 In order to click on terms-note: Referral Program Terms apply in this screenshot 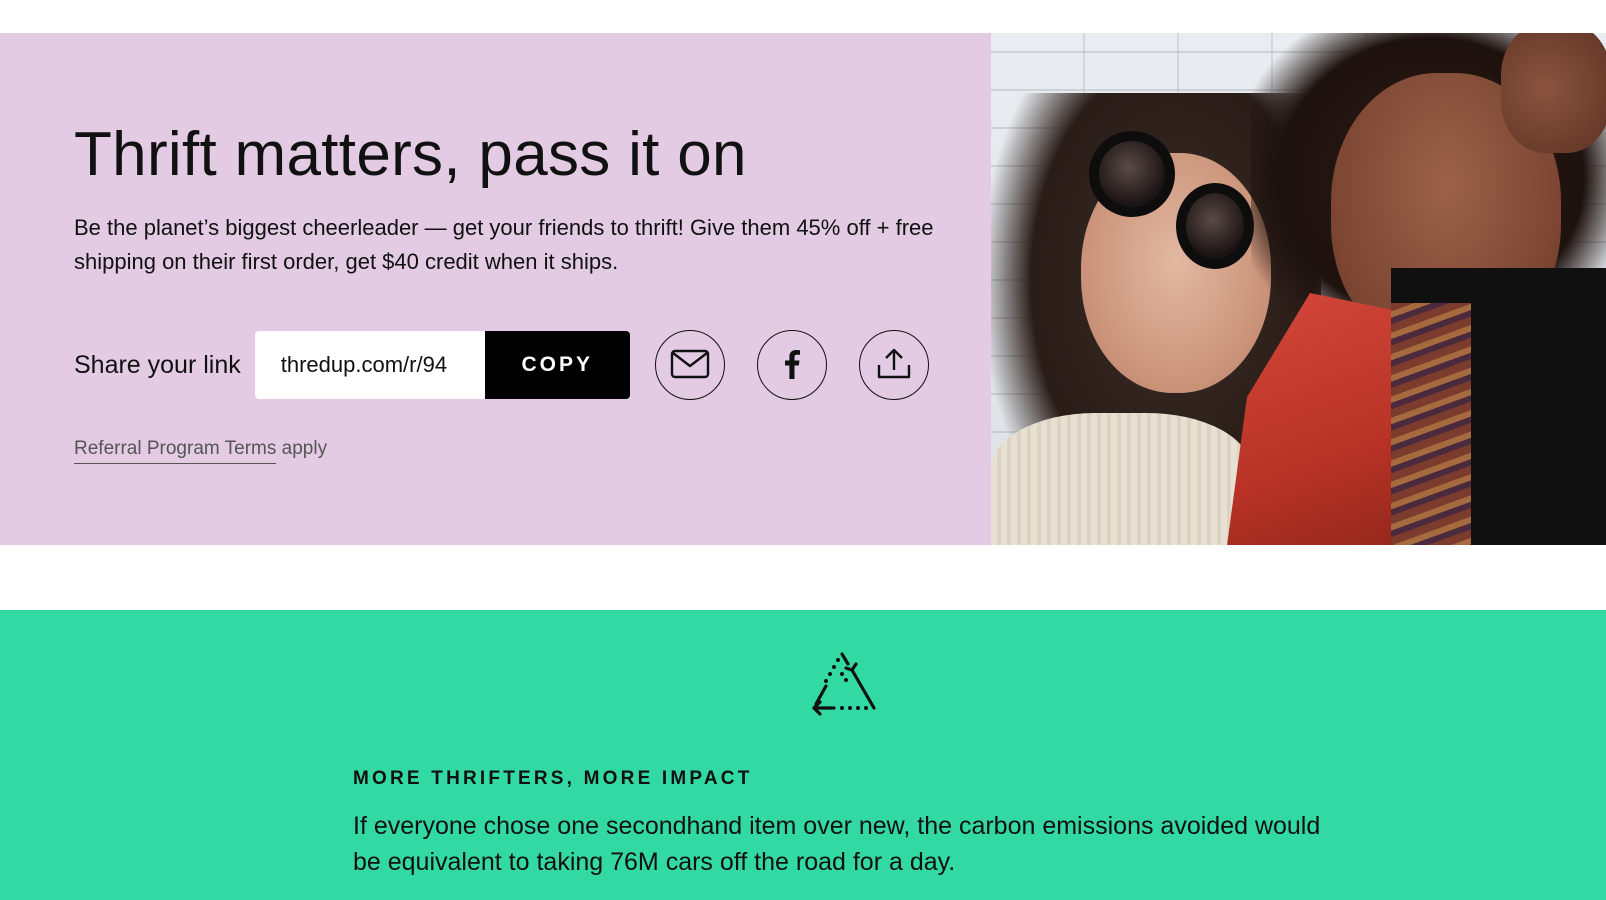, I will do `click(201, 451)`.